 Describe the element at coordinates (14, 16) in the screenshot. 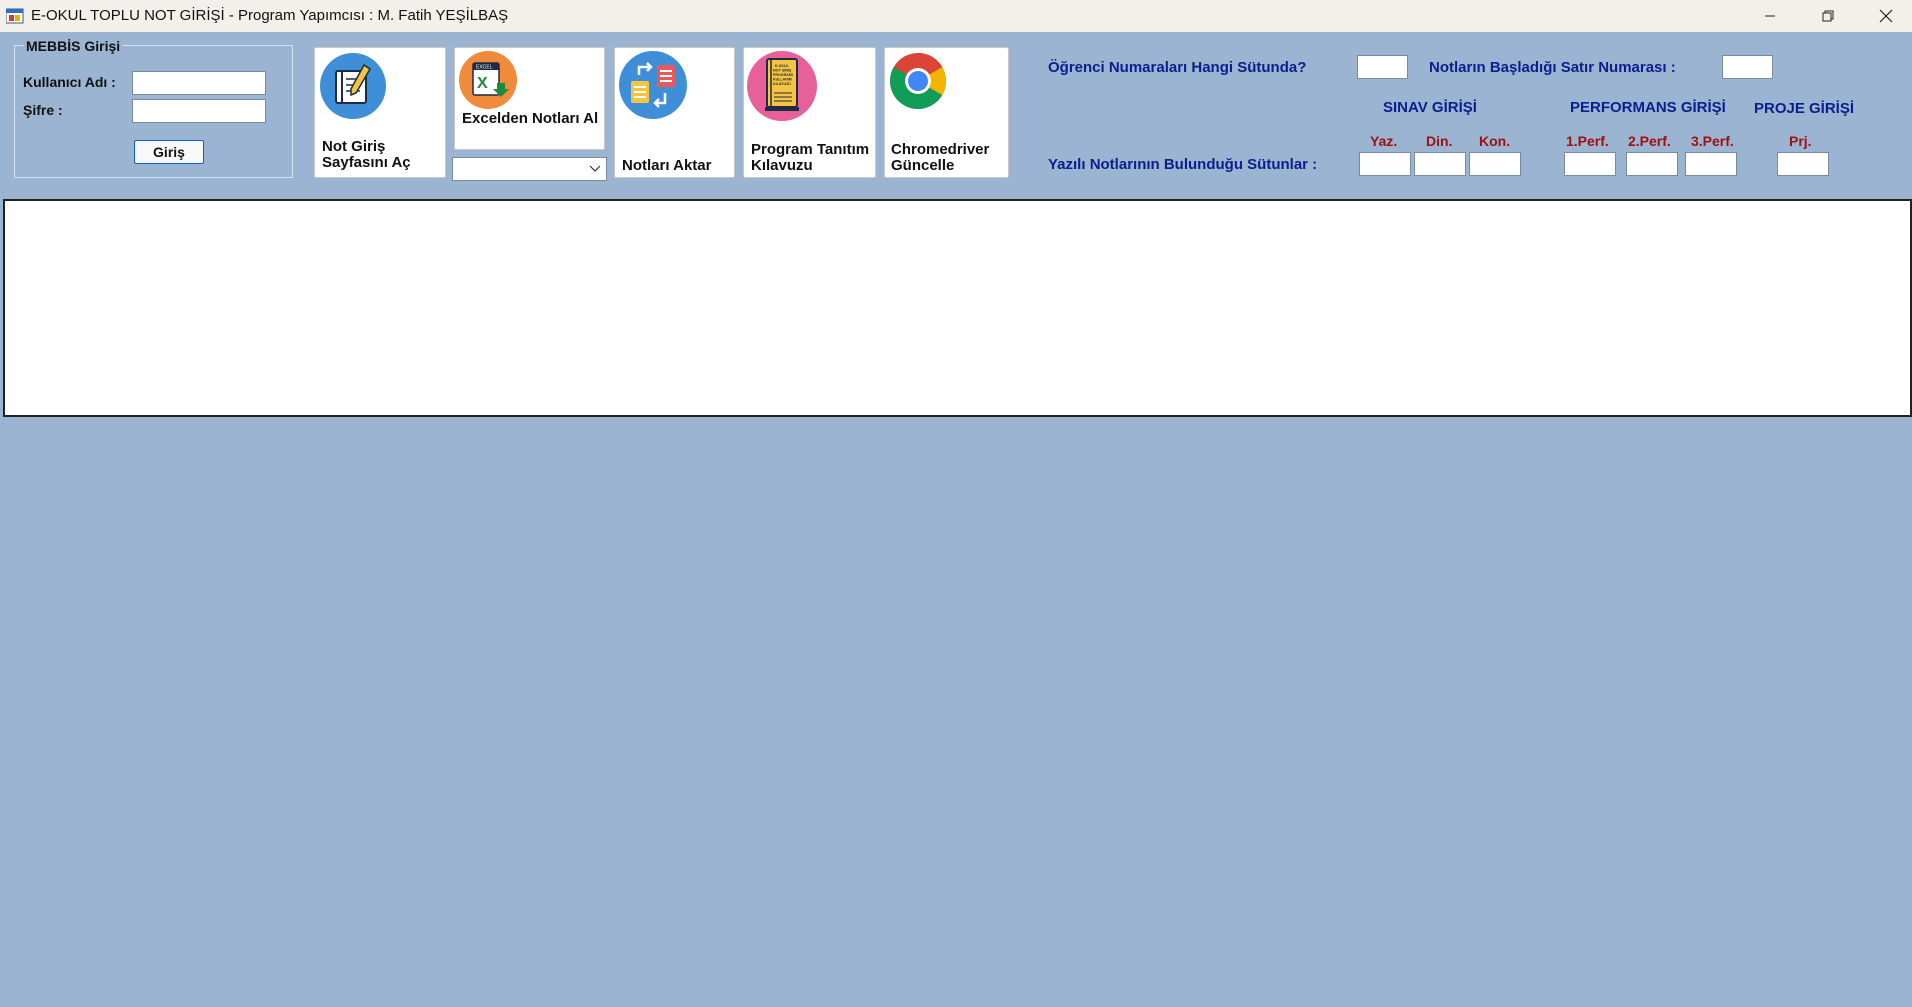

I see `app-icon` at that location.